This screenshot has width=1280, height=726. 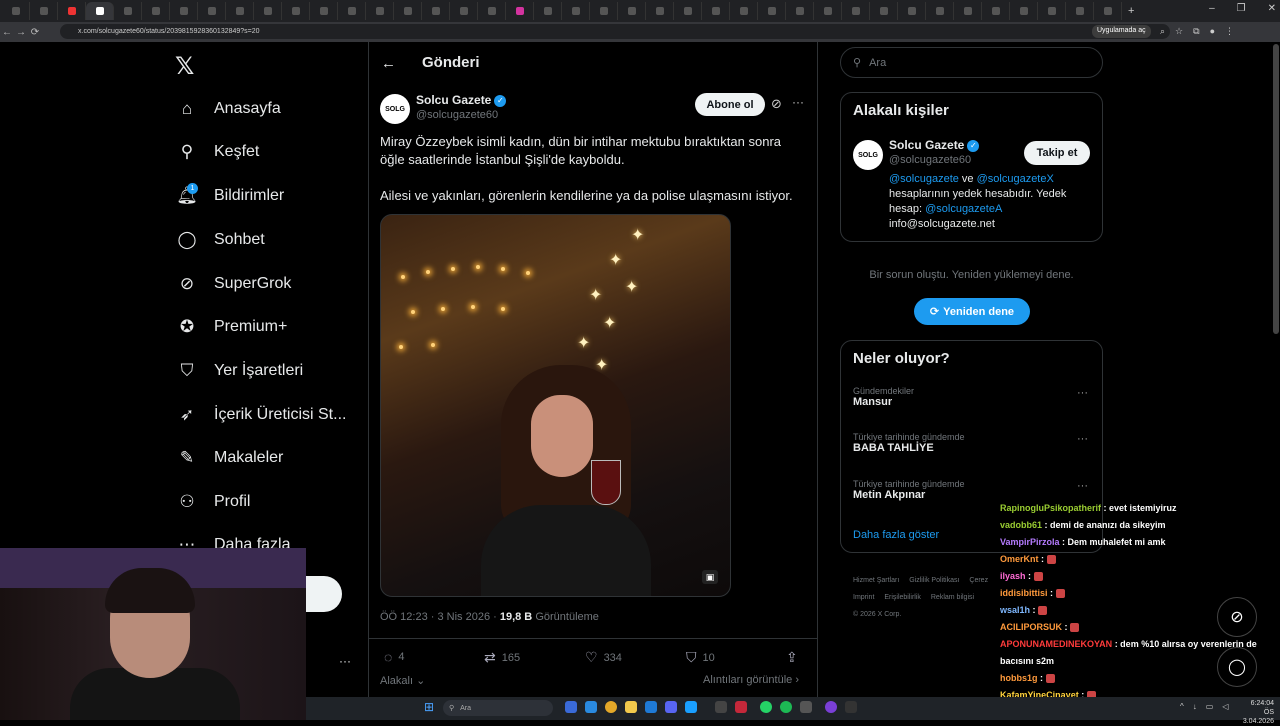 I want to click on trend-item: Türkiye tarihinde gündemde Metin Akpınar, so click(x=909, y=490).